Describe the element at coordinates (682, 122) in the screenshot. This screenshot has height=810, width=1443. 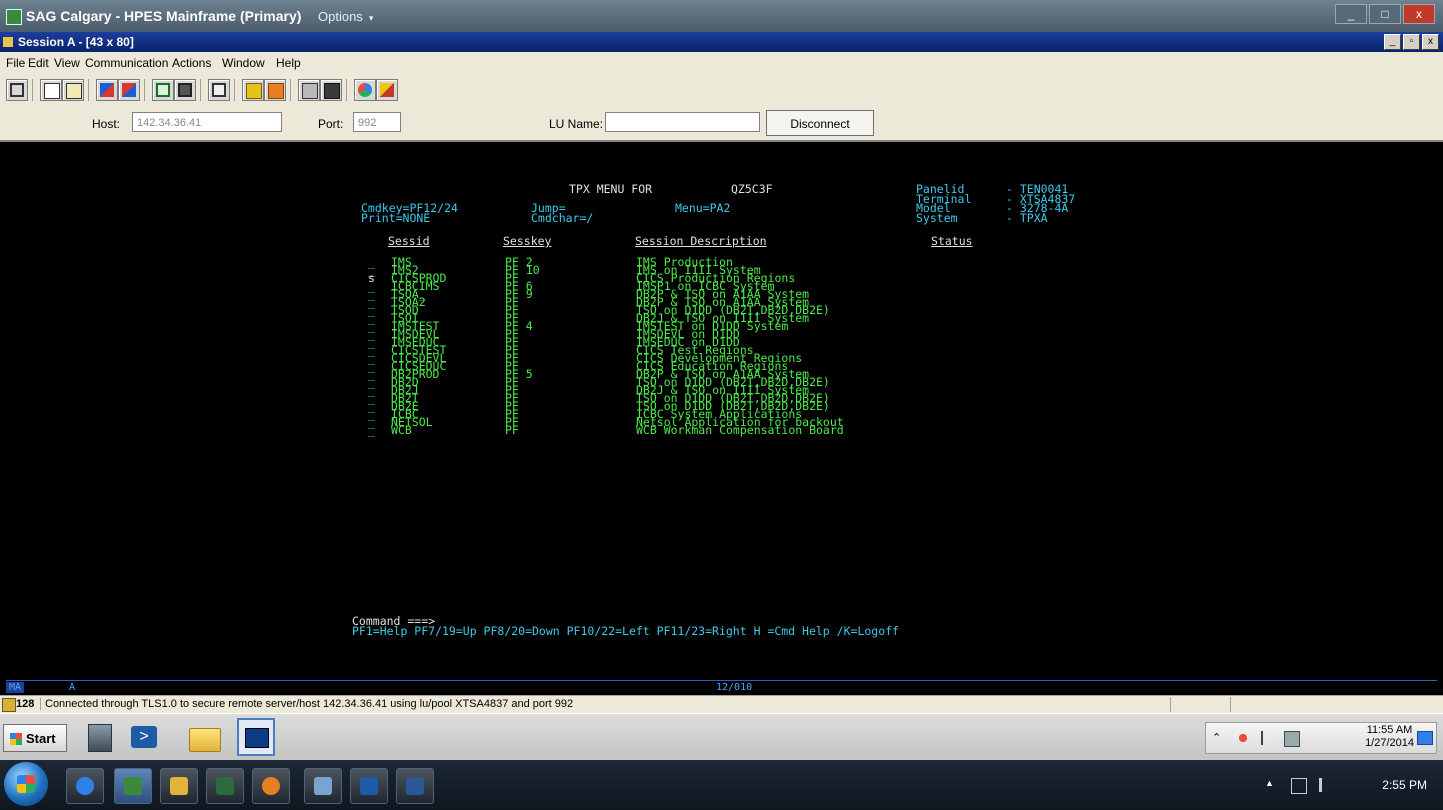
I see `lu-name-field` at that location.